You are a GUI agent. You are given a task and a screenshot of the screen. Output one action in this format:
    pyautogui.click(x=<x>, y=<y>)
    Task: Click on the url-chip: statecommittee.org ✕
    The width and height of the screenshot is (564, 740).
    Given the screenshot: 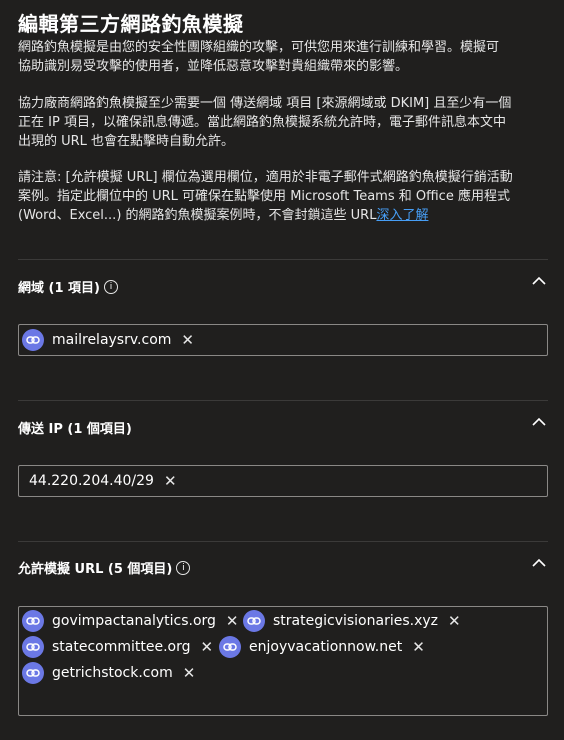 What is the action you would take?
    pyautogui.click(x=117, y=647)
    